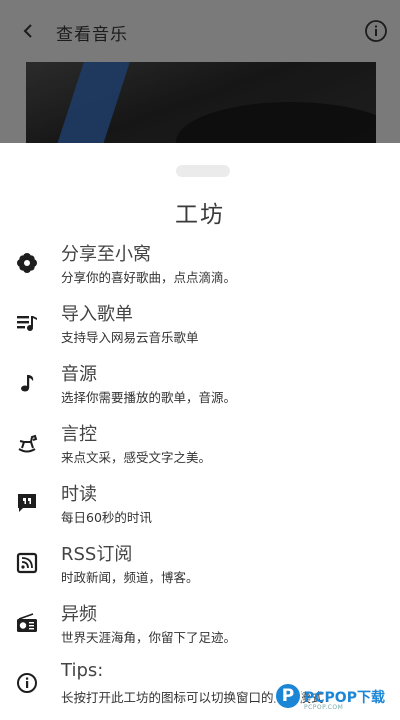 Image resolution: width=400 pixels, height=720 pixels. What do you see at coordinates (27, 563) in the screenshot?
I see `rss-feed-icon` at bounding box center [27, 563].